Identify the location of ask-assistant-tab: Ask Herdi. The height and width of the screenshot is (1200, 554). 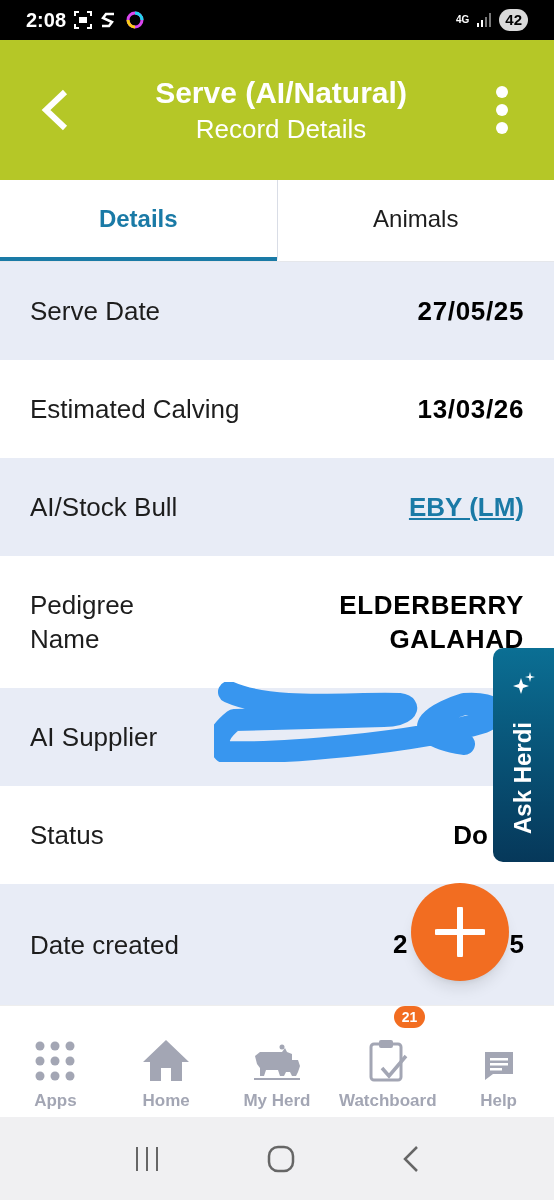
(523, 755).